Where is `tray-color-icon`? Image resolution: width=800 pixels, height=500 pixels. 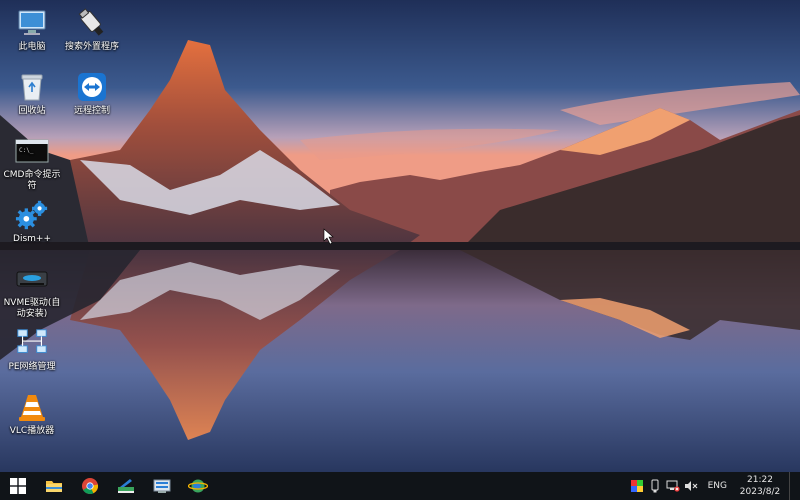 tray-color-icon is located at coordinates (637, 486).